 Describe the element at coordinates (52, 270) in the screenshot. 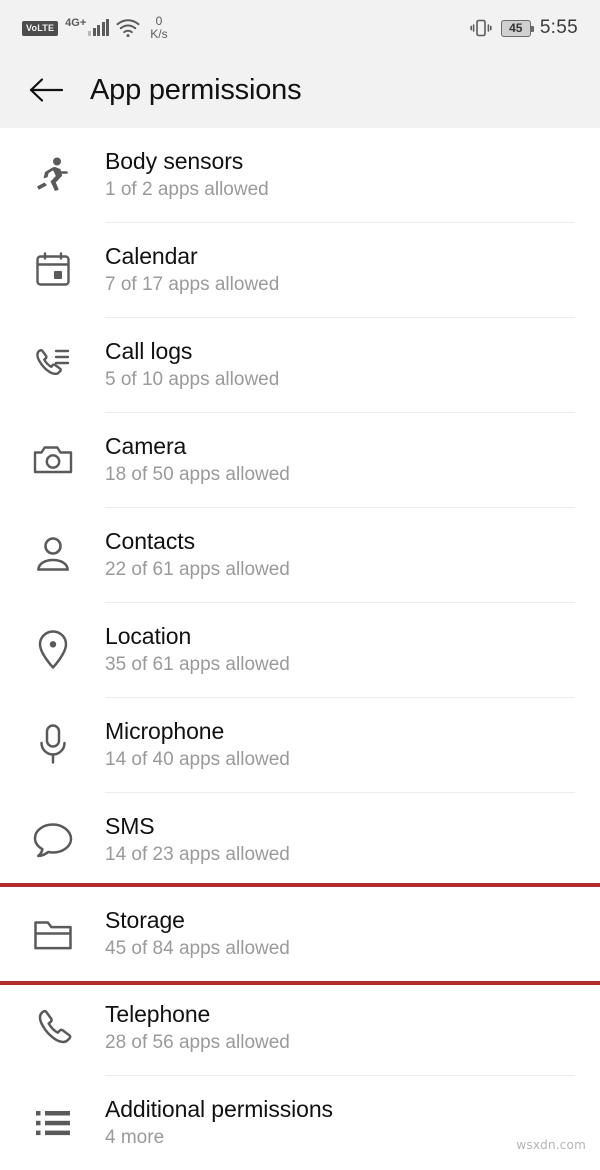

I see `calendar-icon` at that location.